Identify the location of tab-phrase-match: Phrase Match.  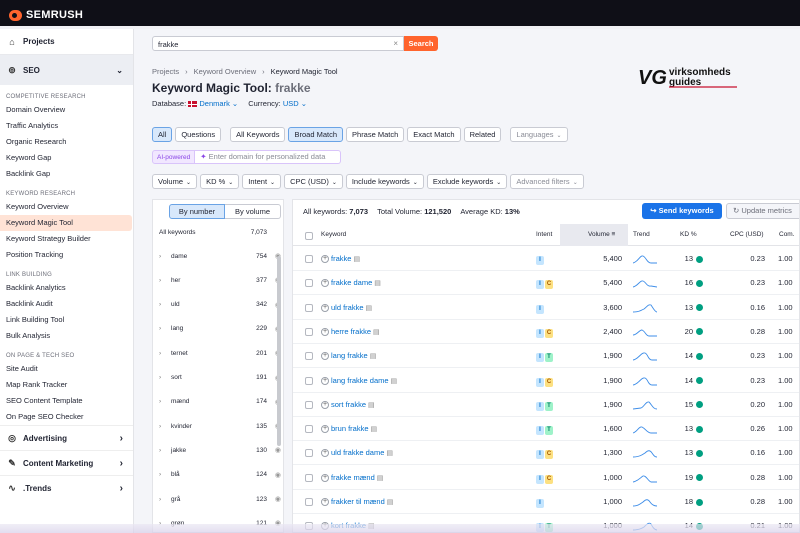
(375, 134).